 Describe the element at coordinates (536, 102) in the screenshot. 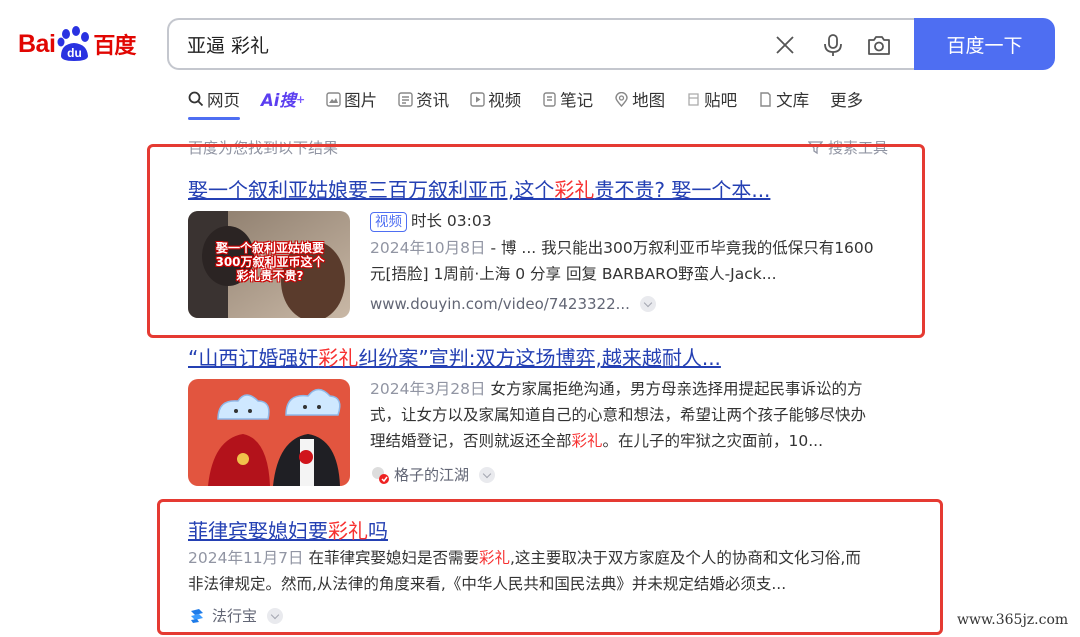

I see `search-tabs: 网页 Ai搜 + 图片 资讯 视频 笔记 地图 贴吧 文库 更多` at that location.